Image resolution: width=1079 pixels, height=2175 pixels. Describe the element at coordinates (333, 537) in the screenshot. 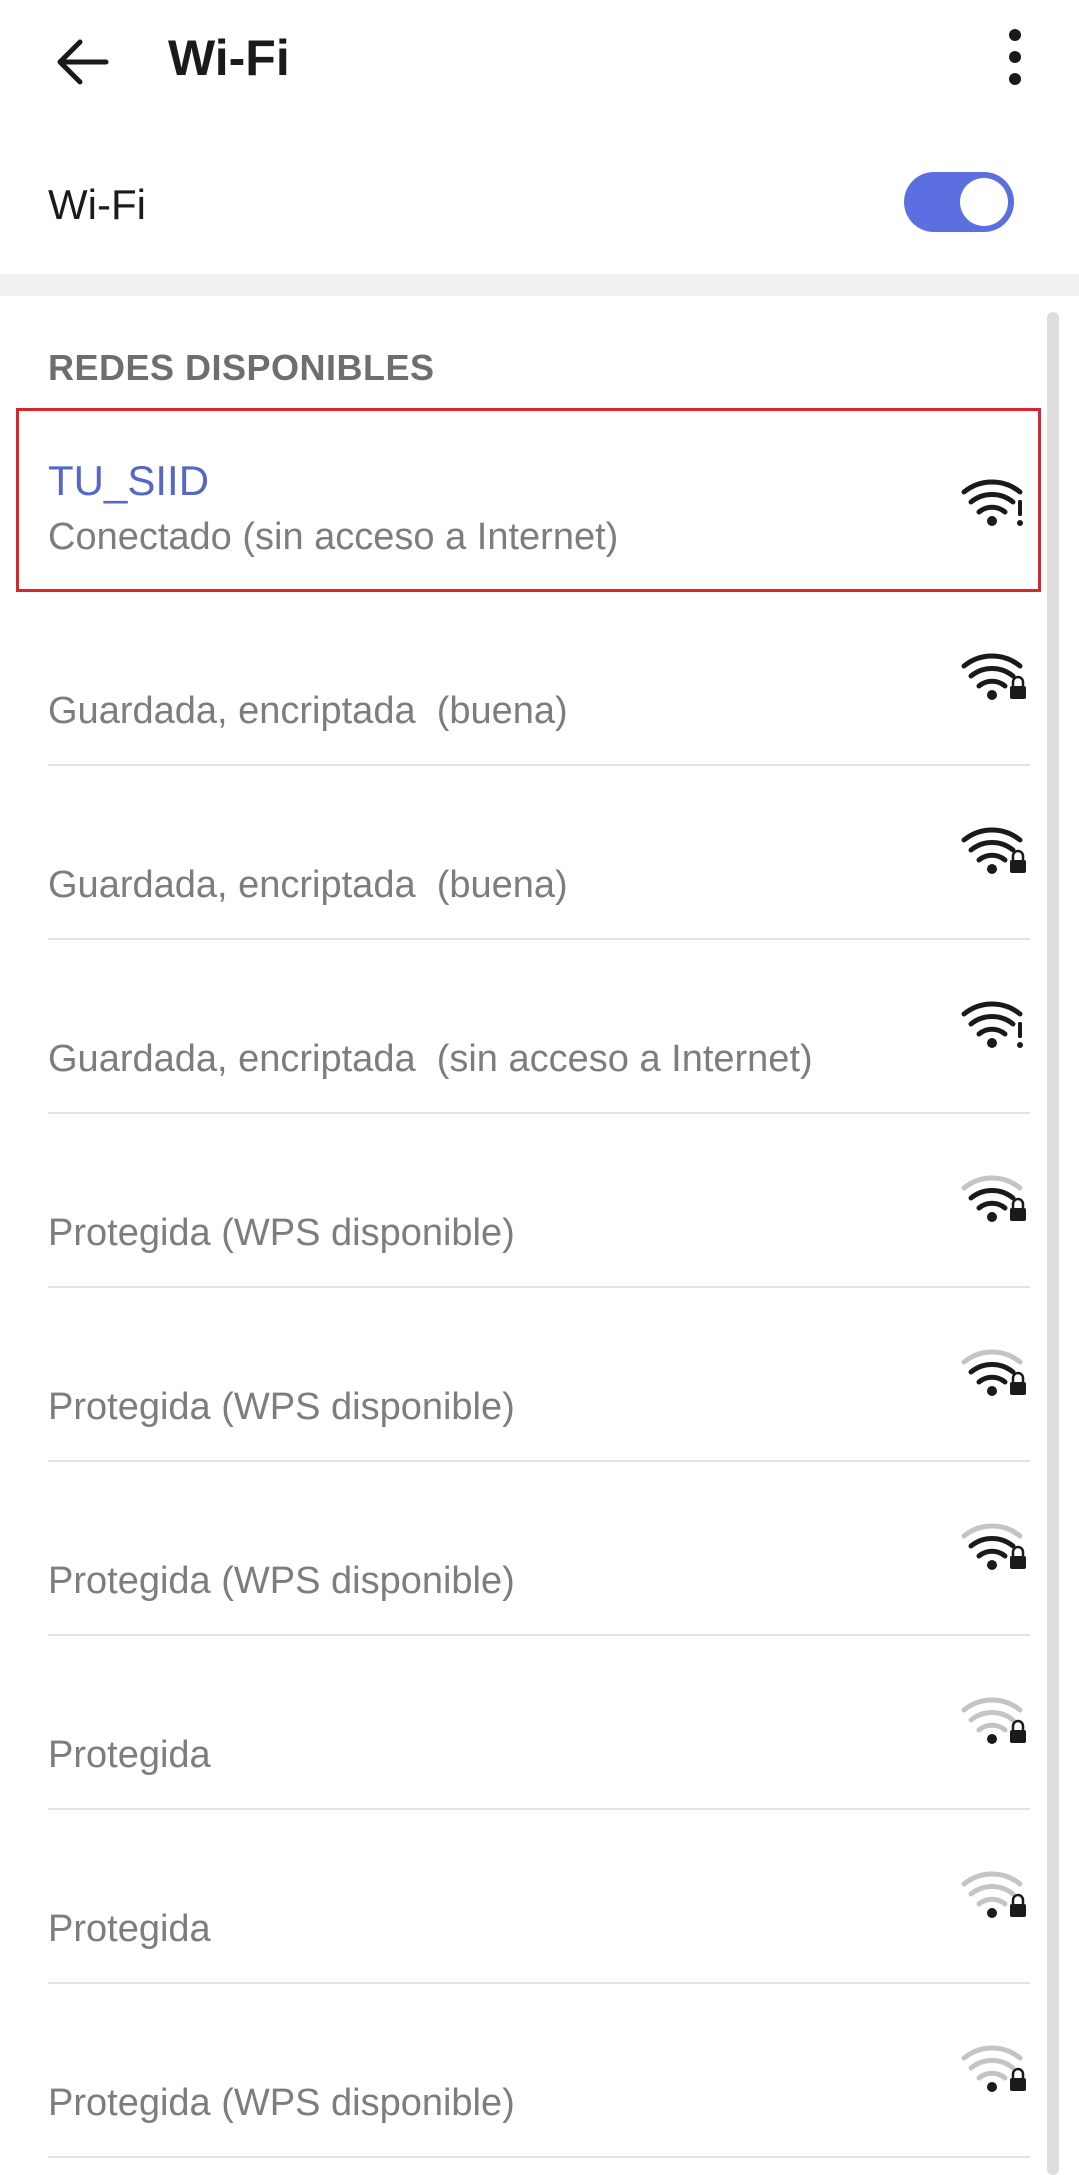

I see `network-status: Conectado (sin acceso a Internet)` at that location.